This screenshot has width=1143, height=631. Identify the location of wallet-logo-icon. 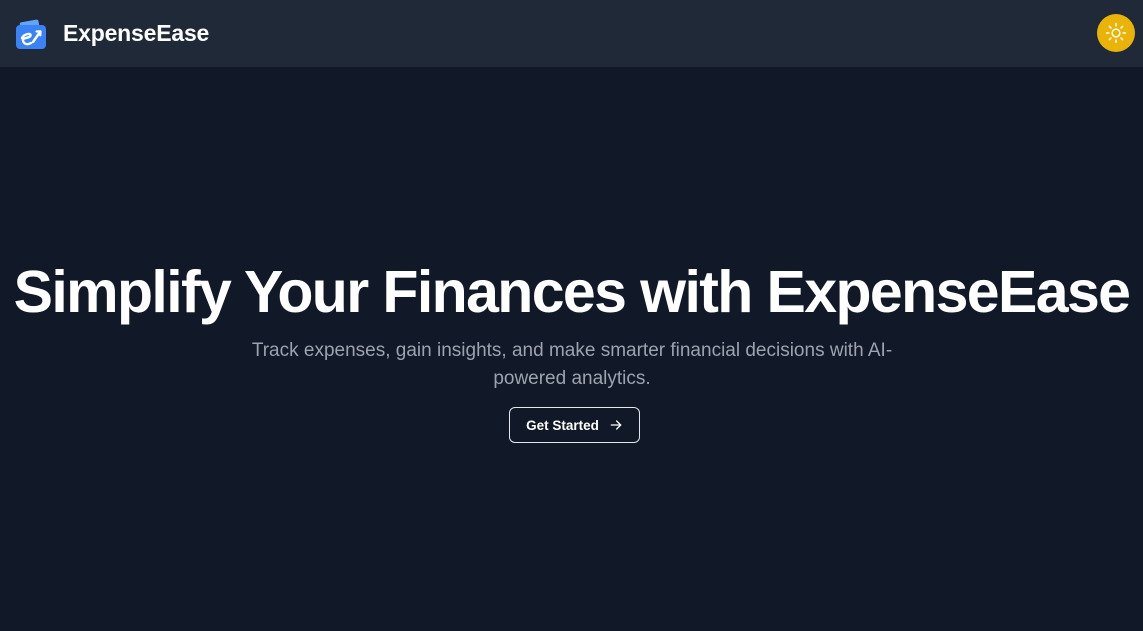
(31, 34).